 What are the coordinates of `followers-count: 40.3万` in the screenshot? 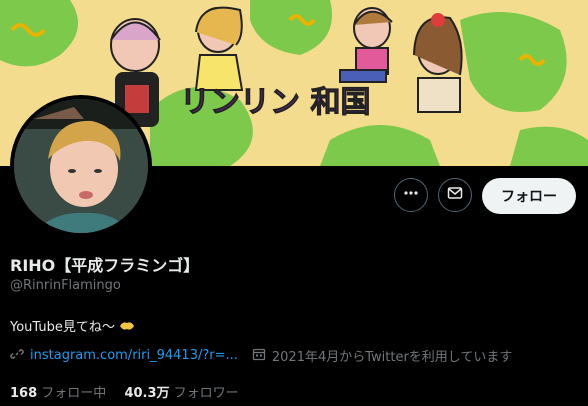 It's located at (147, 393).